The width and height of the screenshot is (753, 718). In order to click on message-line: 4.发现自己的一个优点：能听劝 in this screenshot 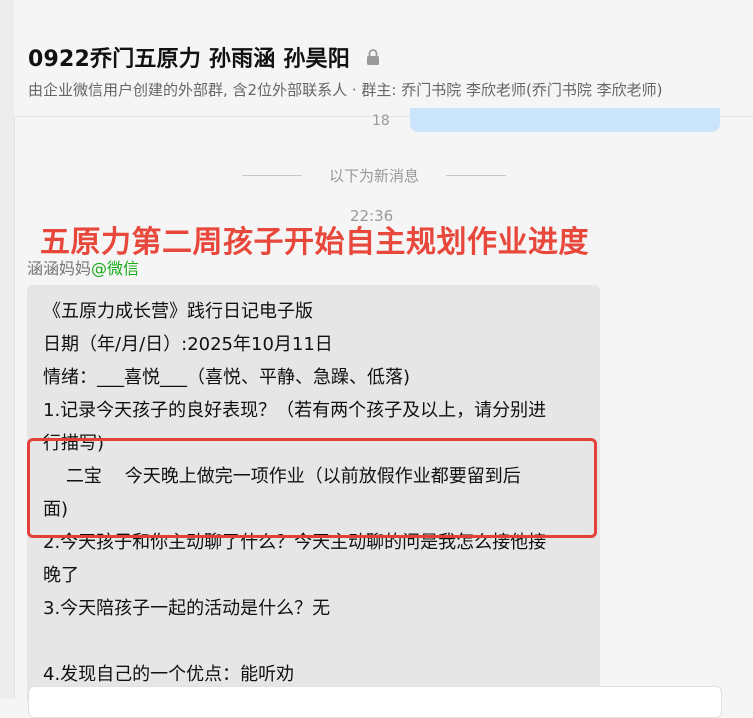, I will do `click(169, 674)`.